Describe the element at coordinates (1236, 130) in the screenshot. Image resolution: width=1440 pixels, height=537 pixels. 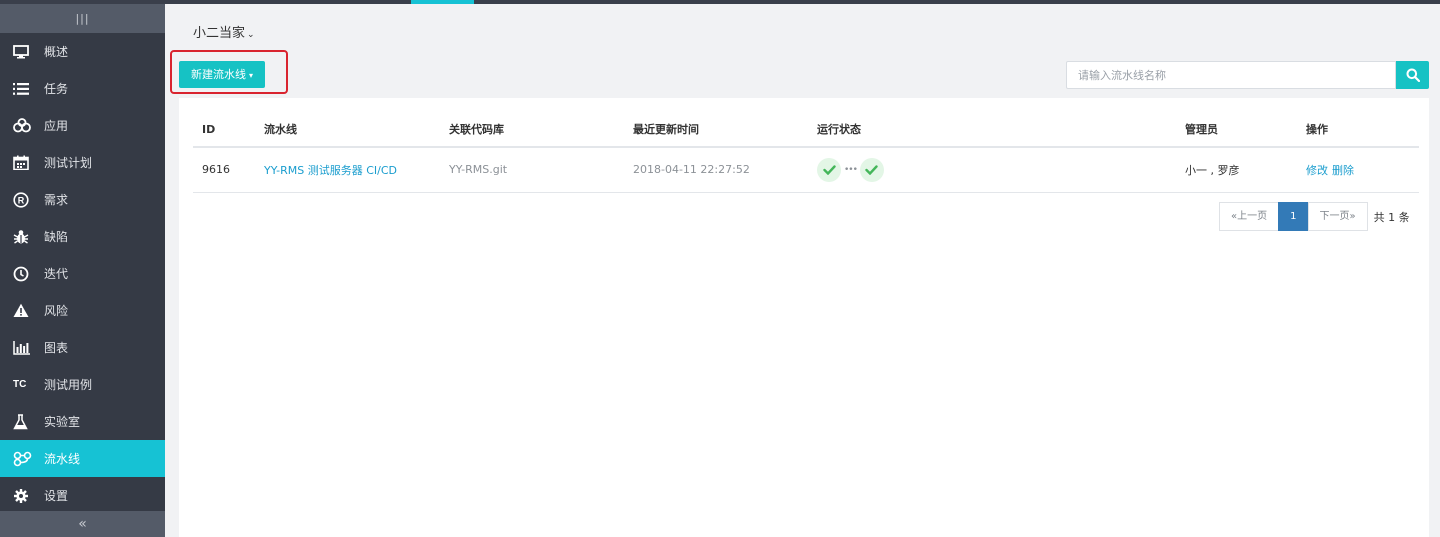
I see `col-header-admins: 管理员` at that location.